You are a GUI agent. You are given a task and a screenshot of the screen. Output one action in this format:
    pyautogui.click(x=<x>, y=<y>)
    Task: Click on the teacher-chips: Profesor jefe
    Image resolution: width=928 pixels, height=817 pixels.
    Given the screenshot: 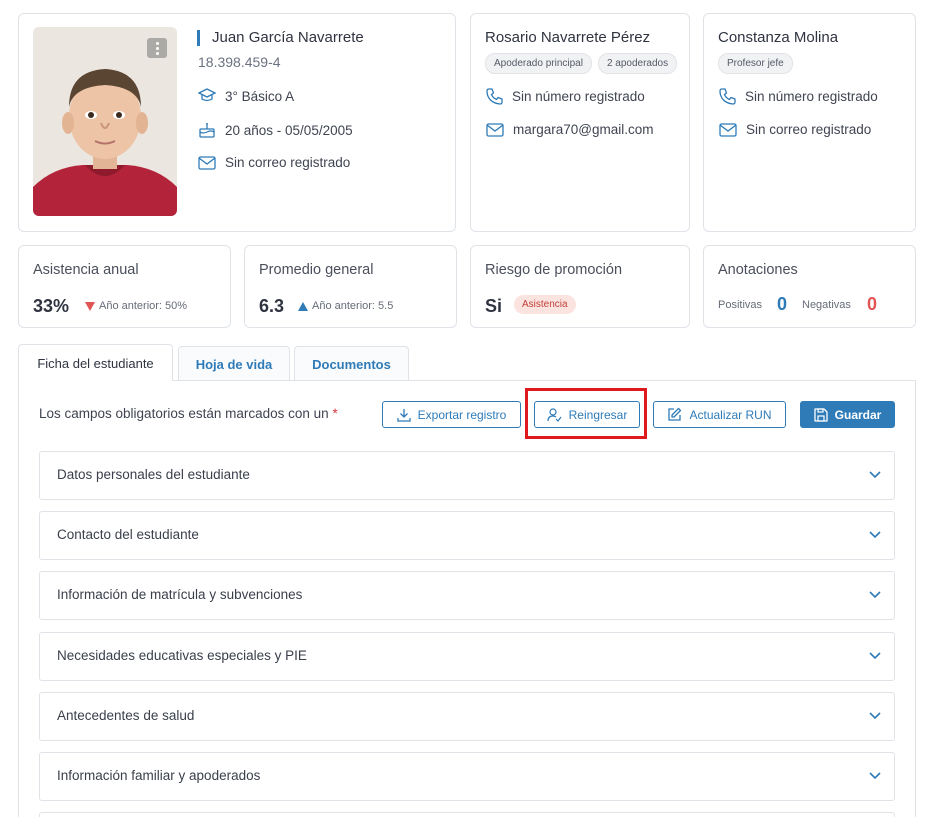 What is the action you would take?
    pyautogui.click(x=755, y=63)
    